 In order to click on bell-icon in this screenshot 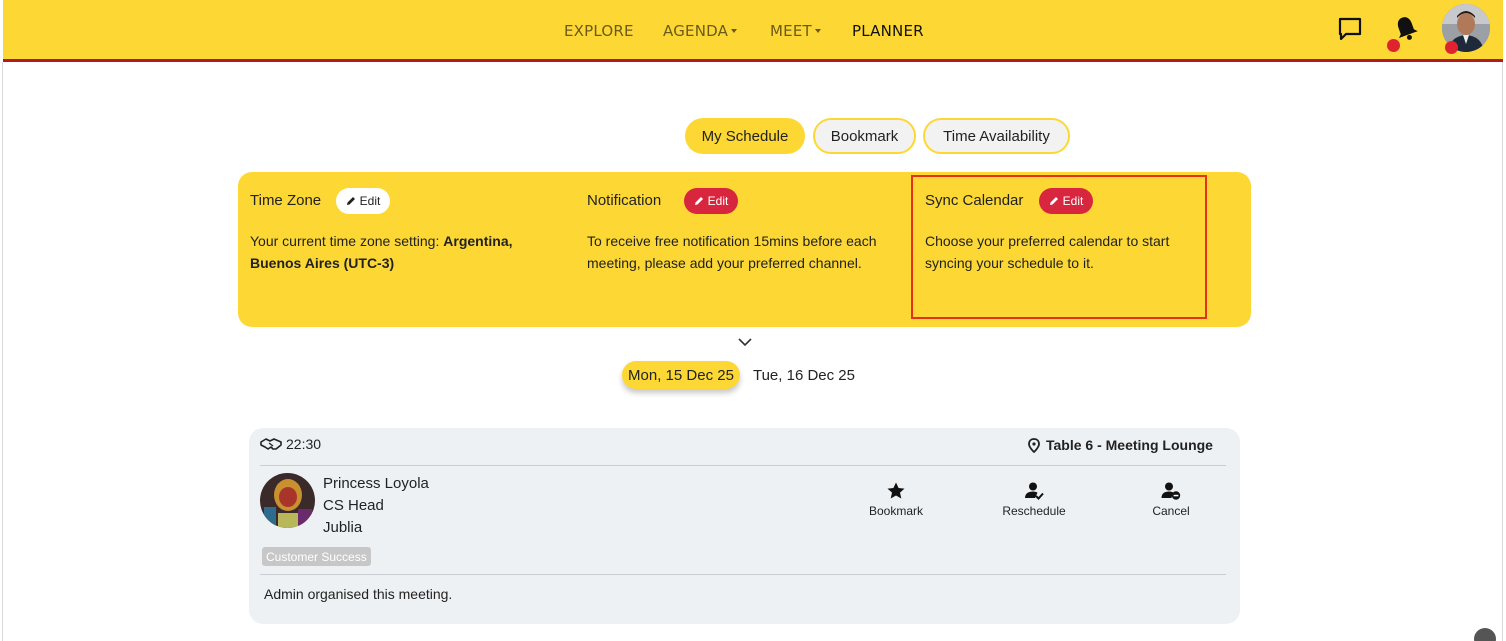, I will do `click(1406, 28)`.